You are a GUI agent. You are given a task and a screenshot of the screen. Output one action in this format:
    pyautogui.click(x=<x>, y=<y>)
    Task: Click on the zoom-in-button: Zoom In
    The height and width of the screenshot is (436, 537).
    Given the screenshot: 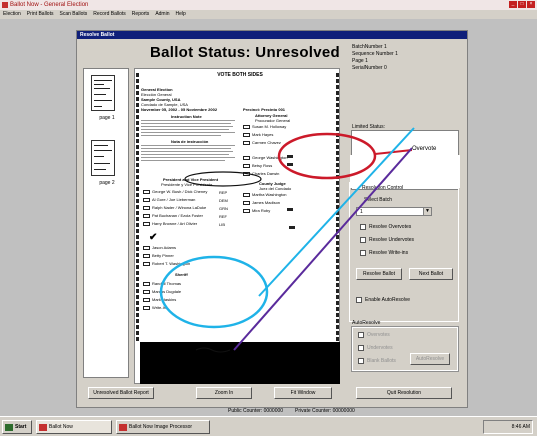 What is the action you would take?
    pyautogui.click(x=224, y=393)
    